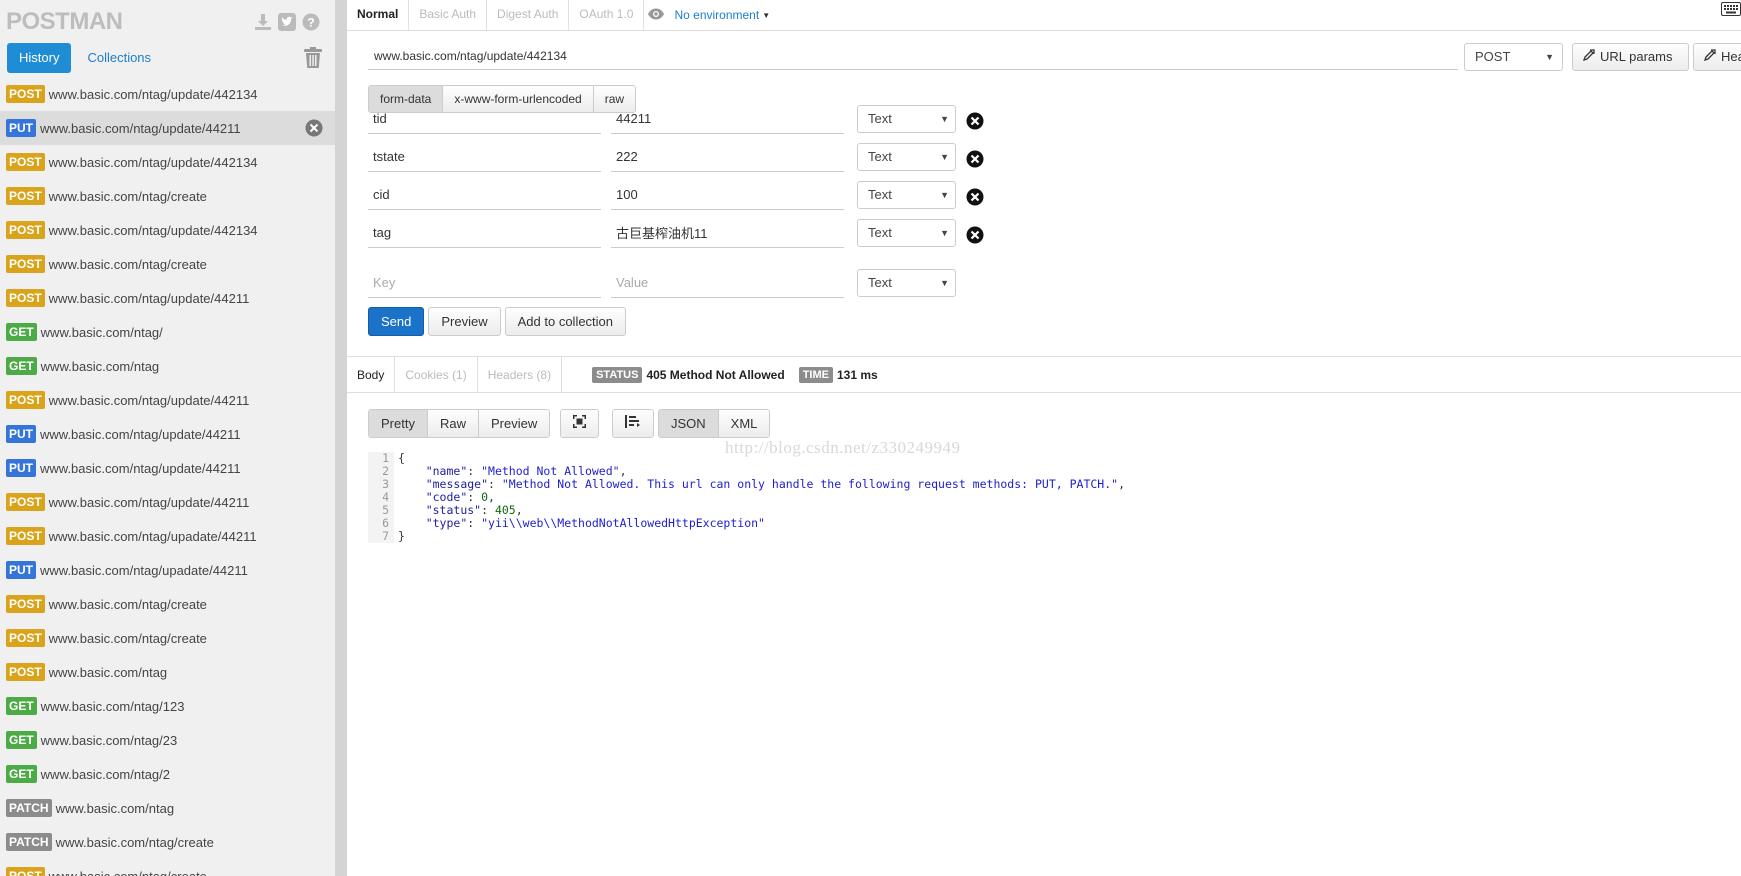 The width and height of the screenshot is (1741, 876). Describe the element at coordinates (167, 842) in the screenshot. I see `history-item: PATCH www.basic.com/ntag/create` at that location.